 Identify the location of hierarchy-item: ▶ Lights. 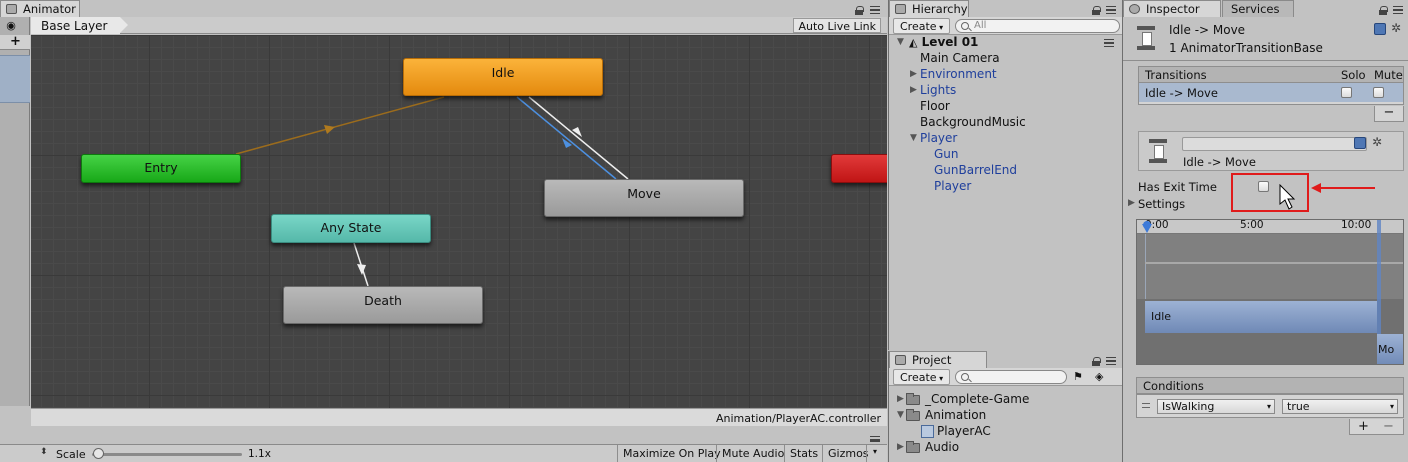
(933, 91).